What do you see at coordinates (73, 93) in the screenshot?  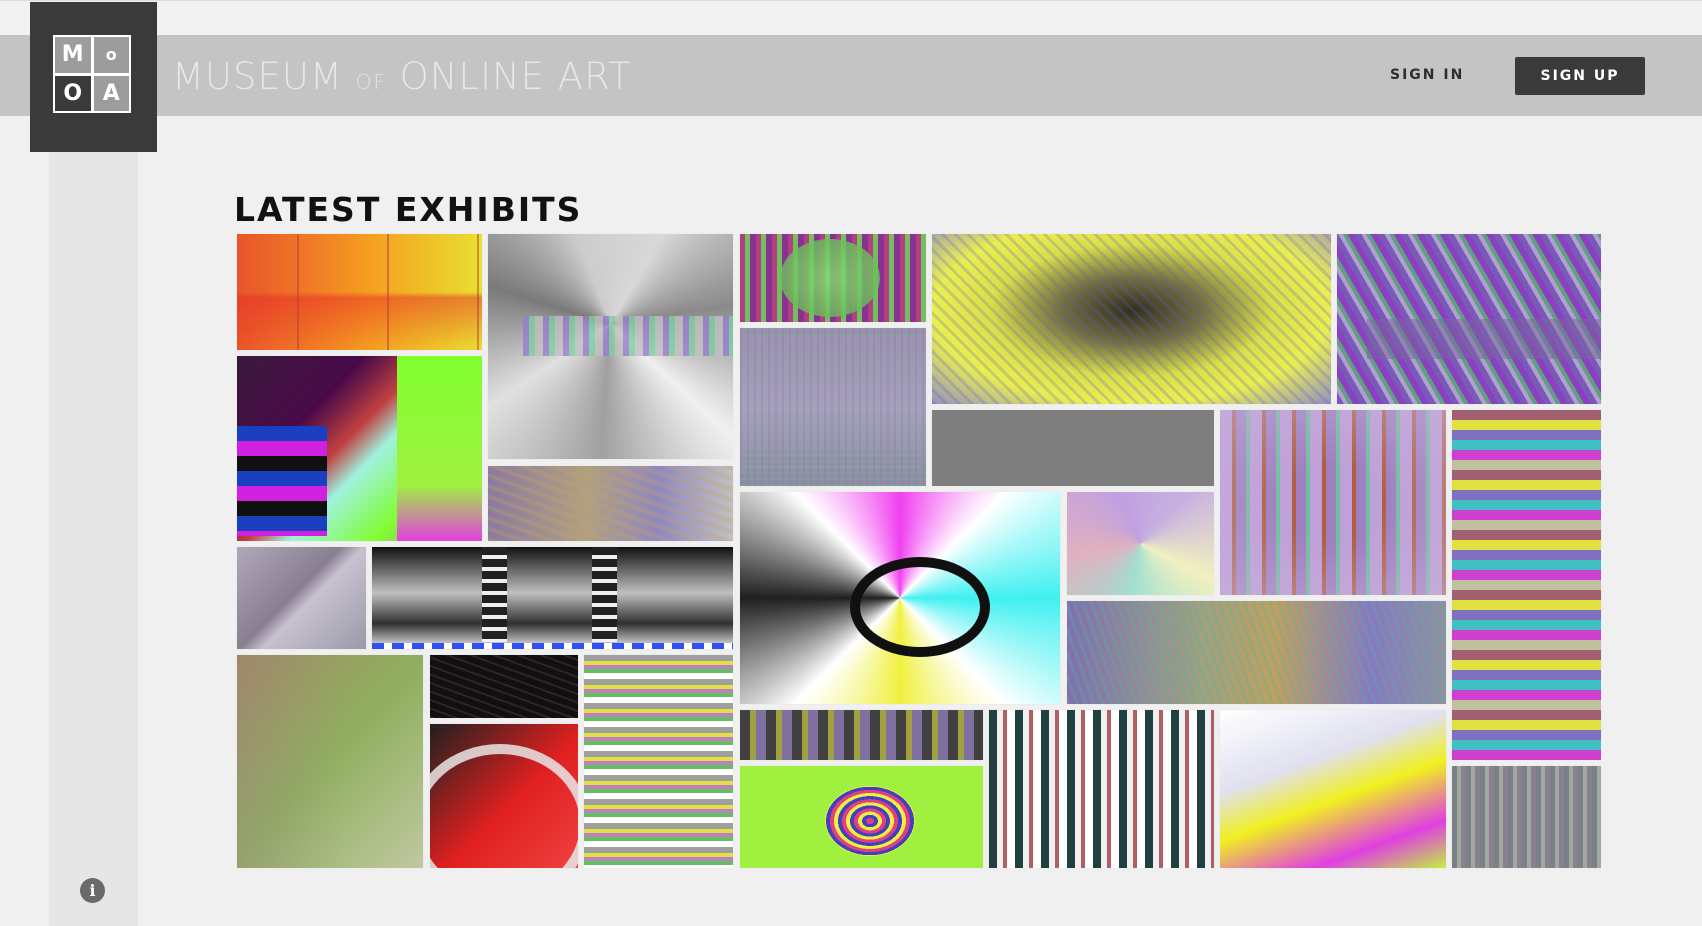 I see `logo-letter-o: O` at bounding box center [73, 93].